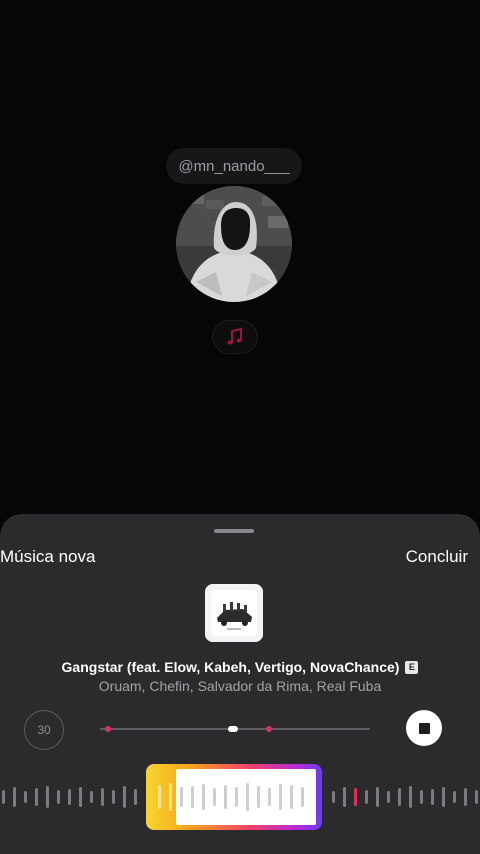 This screenshot has width=480, height=854. I want to click on explicit-badge: E, so click(412, 667).